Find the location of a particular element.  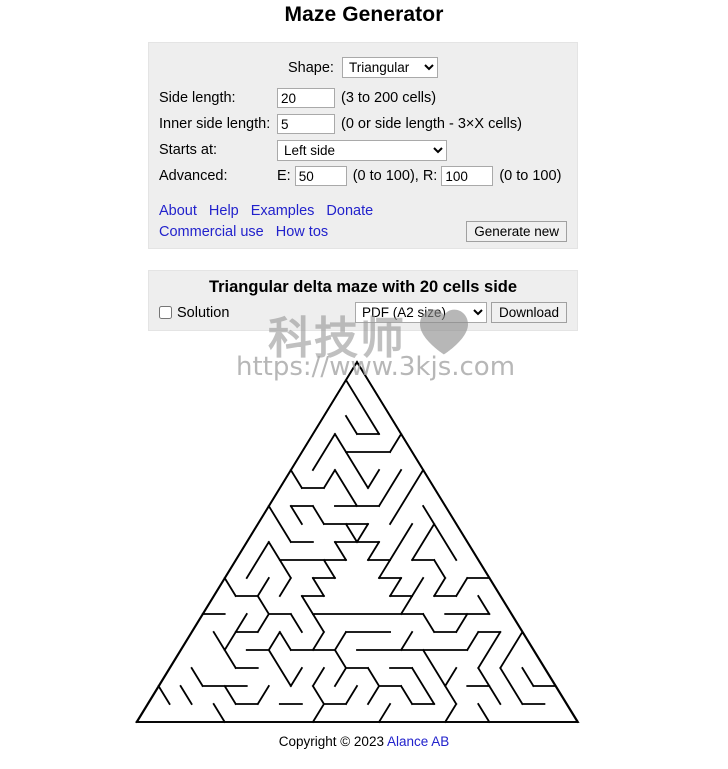

result-title: Triangular delta maze with 20 cells side is located at coordinates (363, 287).